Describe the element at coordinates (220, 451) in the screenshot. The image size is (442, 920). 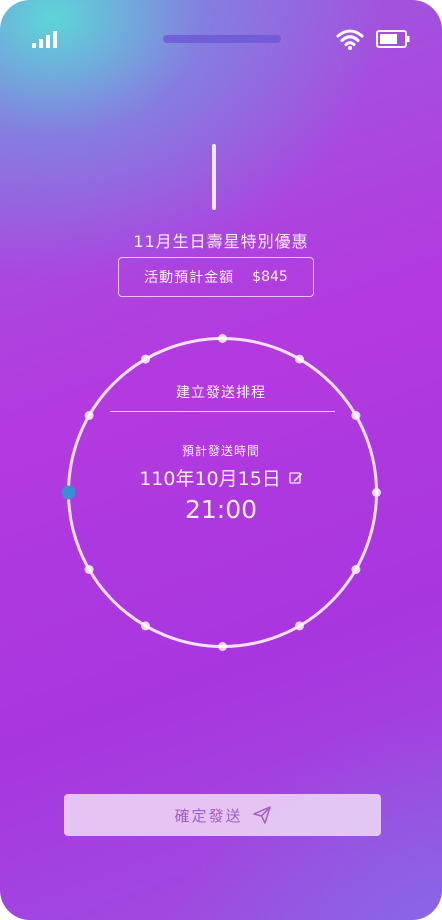
I see `send-time-label: 預計發送時間` at that location.